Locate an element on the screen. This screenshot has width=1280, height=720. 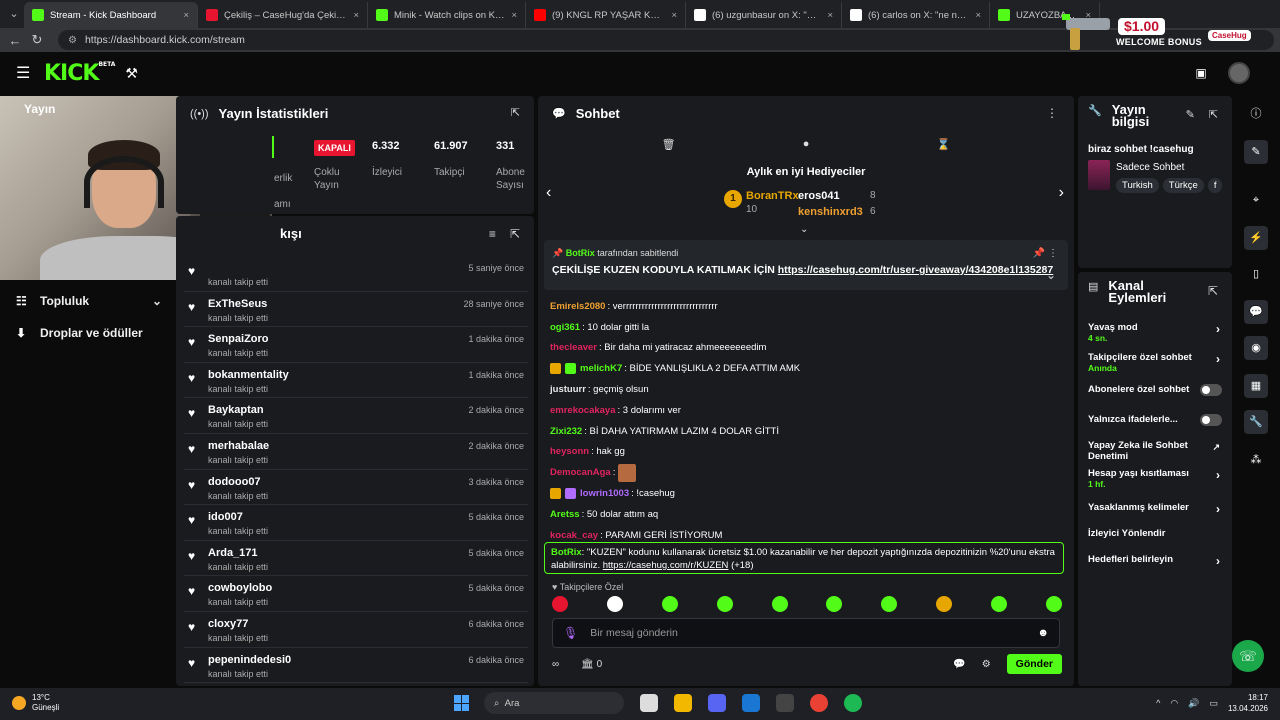
hourglass-icon: ⌛ is located at coordinates (944, 144).